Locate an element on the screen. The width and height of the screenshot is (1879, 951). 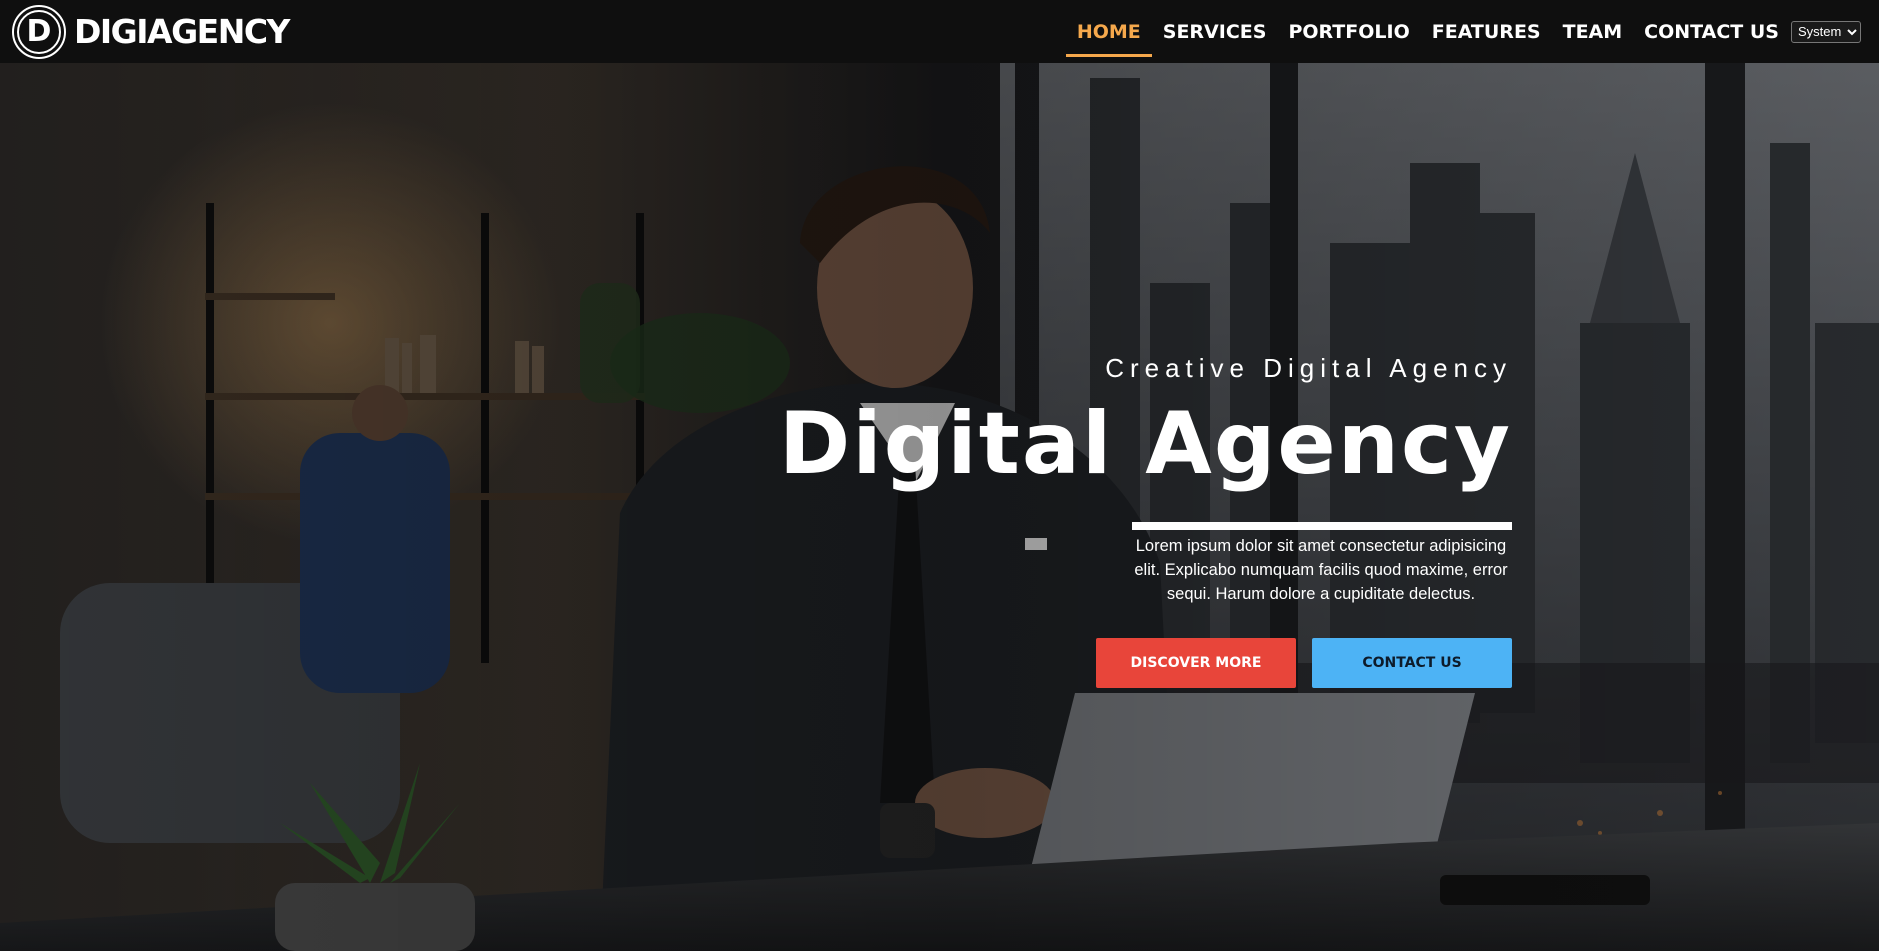
nav-item-contact-us: CONTACT US is located at coordinates (1711, 31).